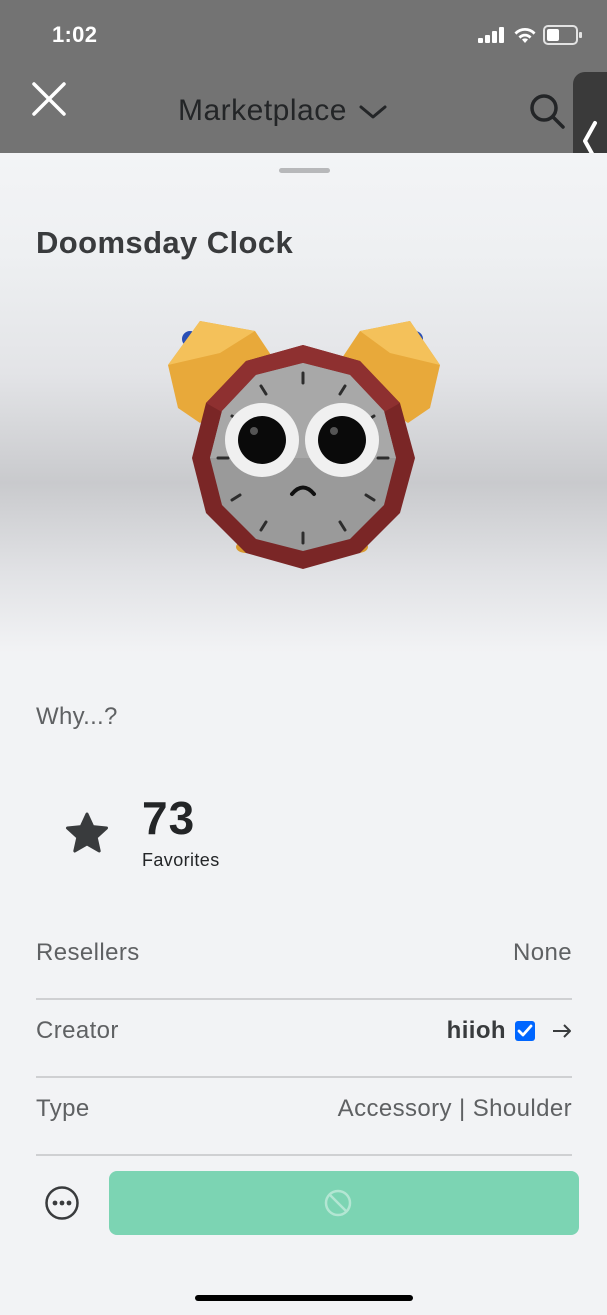 Image resolution: width=607 pixels, height=1315 pixels. I want to click on type-label: Type, so click(63, 1108).